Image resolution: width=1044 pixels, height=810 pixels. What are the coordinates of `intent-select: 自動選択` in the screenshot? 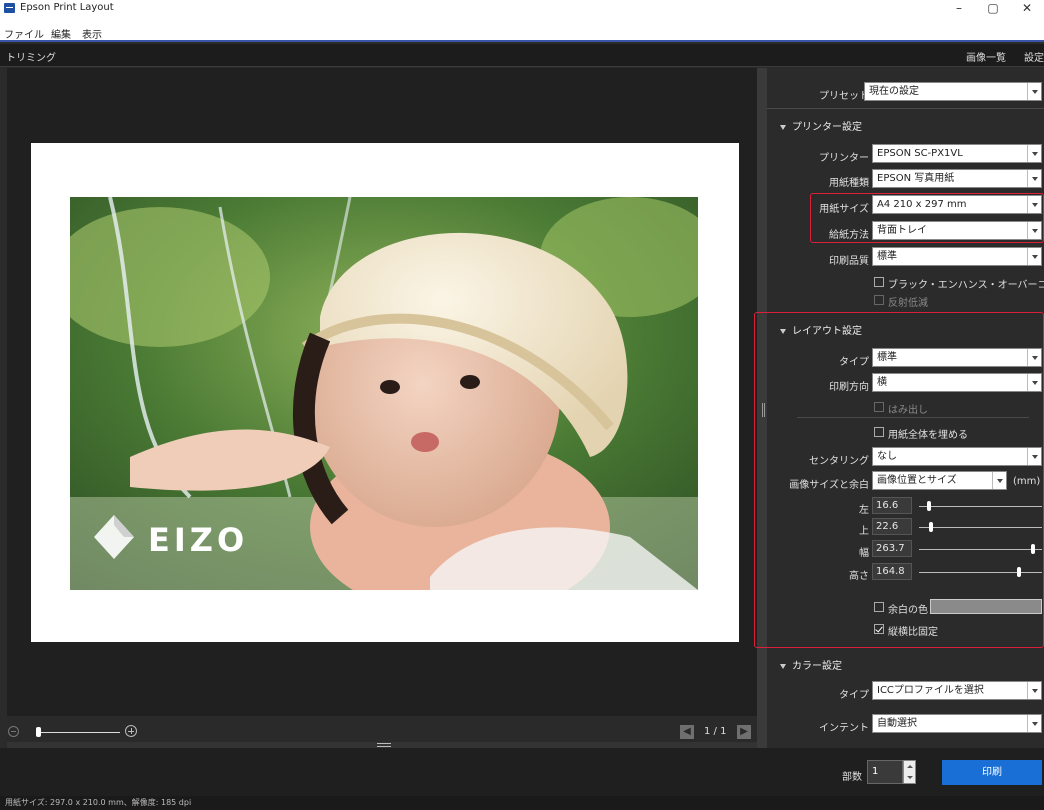 It's located at (957, 723).